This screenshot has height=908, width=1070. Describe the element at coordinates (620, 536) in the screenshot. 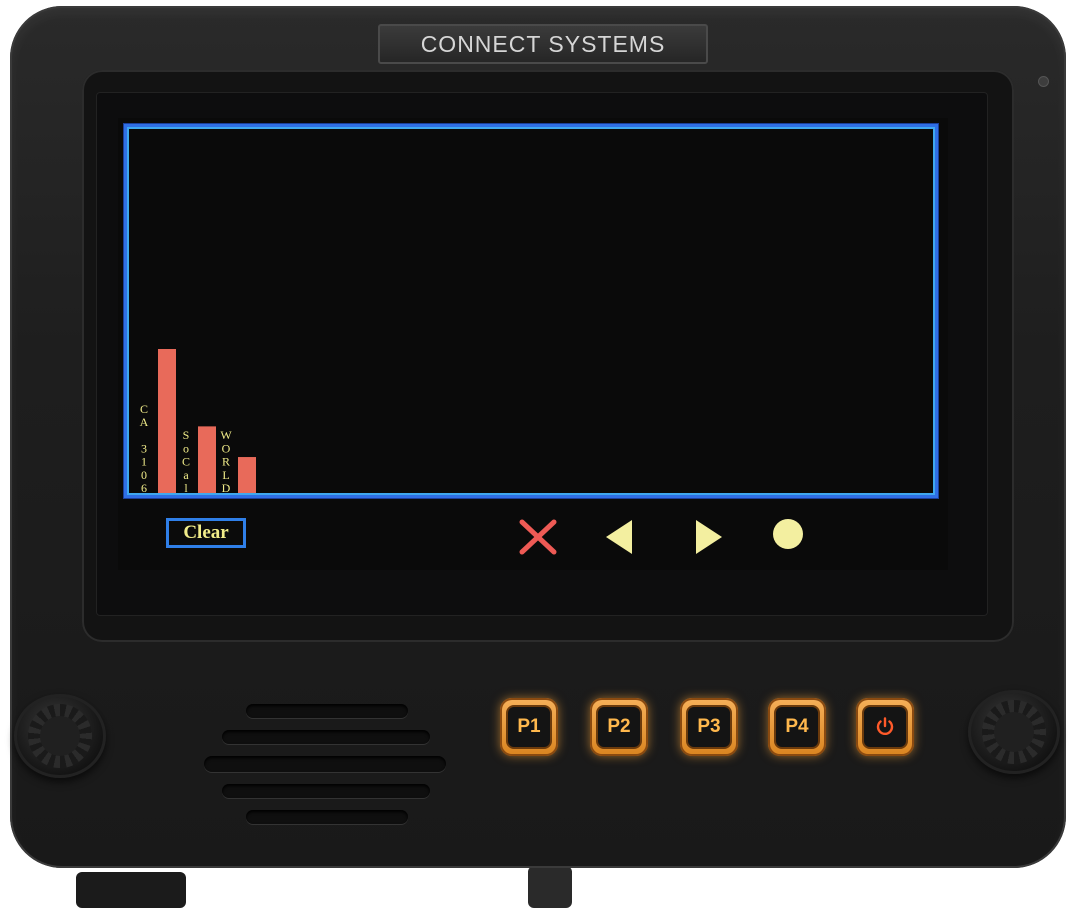

I see `triangle-left-icon` at that location.